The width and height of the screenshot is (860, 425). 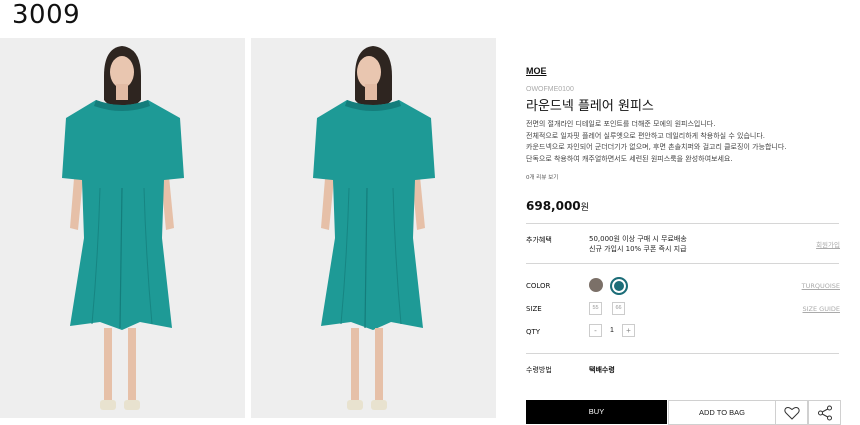 What do you see at coordinates (683, 71) in the screenshot?
I see `brand-link: MOE` at bounding box center [683, 71].